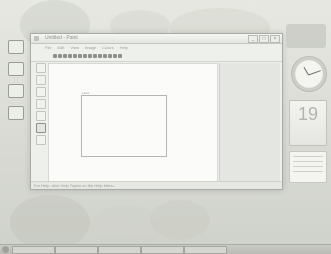 Image resolution: width=331 pixels, height=254 pixels. I want to click on rectangle-tool-icon, so click(41, 128).